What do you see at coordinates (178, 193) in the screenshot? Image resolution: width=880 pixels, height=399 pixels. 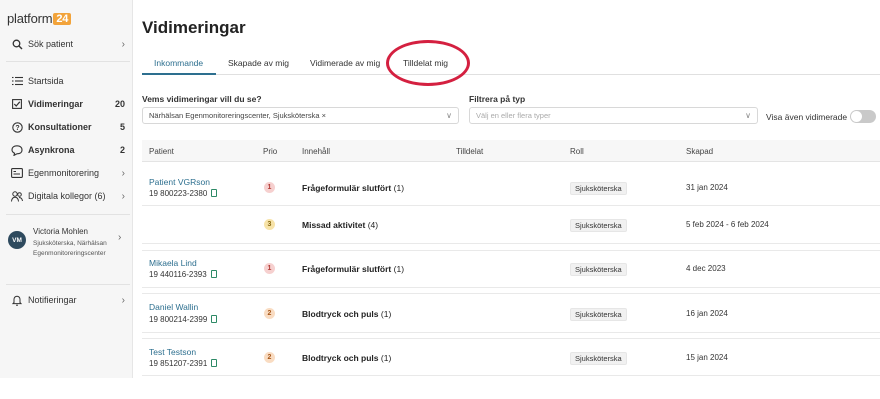 I see `patient-id-text: 19 800223-2380` at bounding box center [178, 193].